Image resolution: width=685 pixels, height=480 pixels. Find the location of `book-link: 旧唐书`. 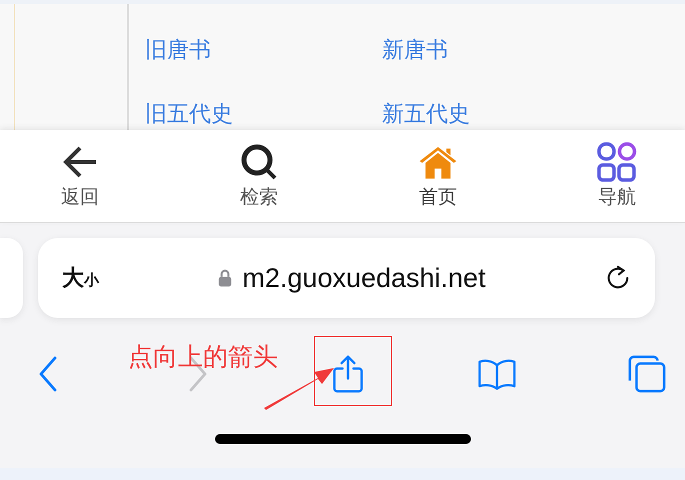

book-link: 旧唐书 is located at coordinates (263, 51).